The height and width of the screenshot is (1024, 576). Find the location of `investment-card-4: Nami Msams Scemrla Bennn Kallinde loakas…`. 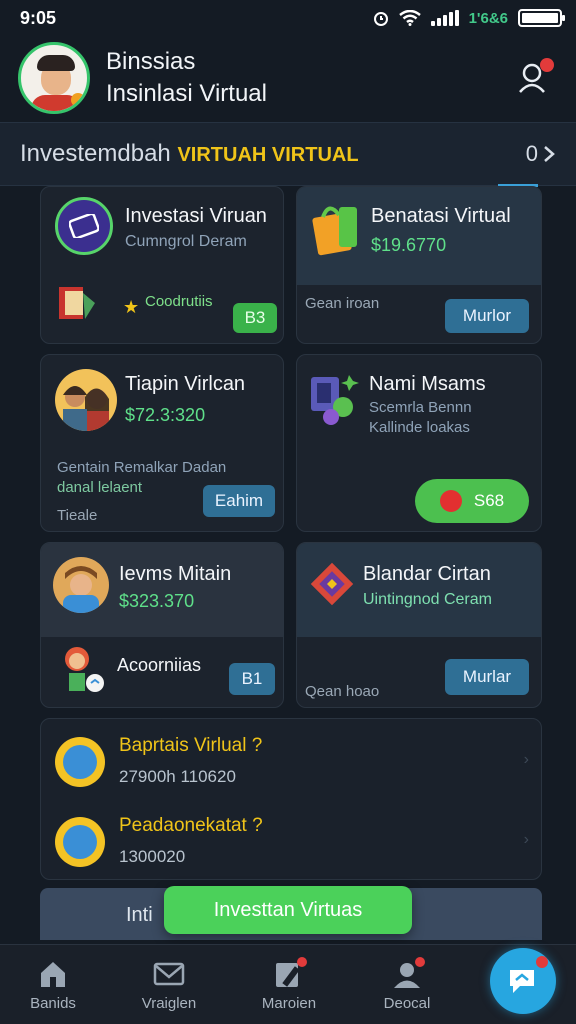

investment-card-4: Nami Msams Scemrla Bennn Kallinde loakas… is located at coordinates (419, 443).